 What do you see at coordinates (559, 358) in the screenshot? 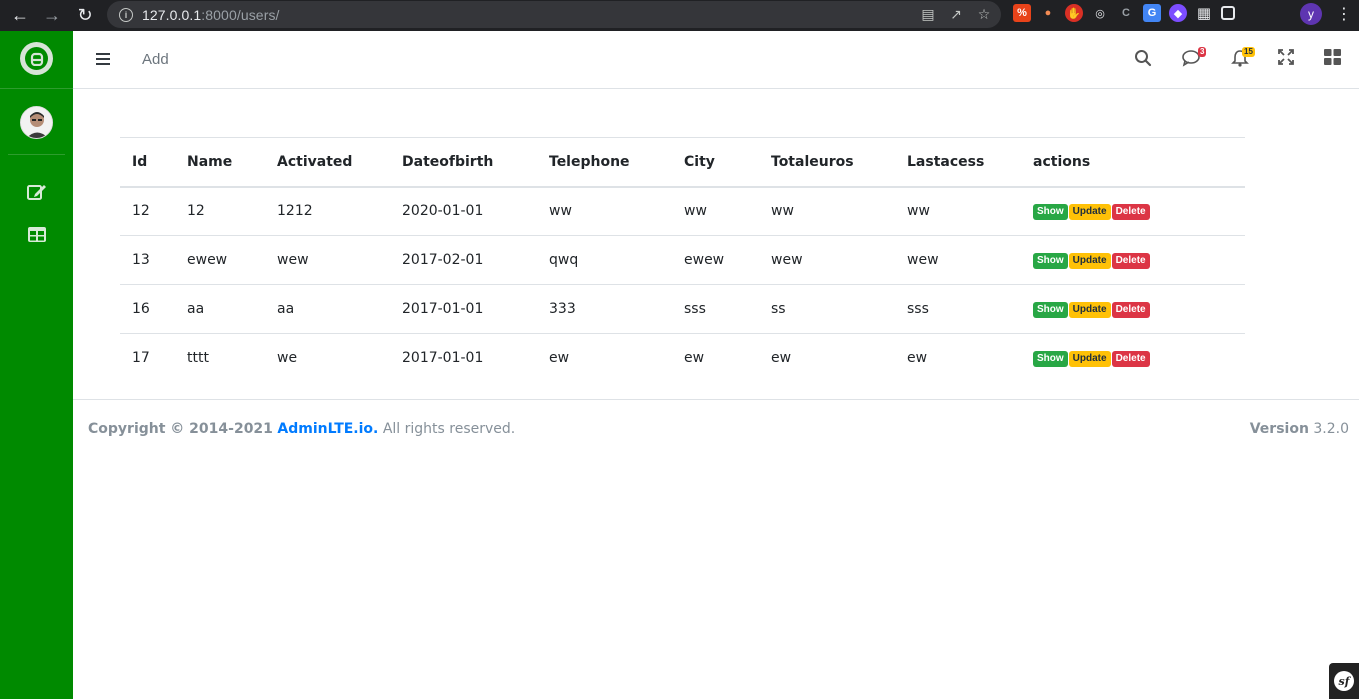
I see `cell-telephone: ew` at bounding box center [559, 358].